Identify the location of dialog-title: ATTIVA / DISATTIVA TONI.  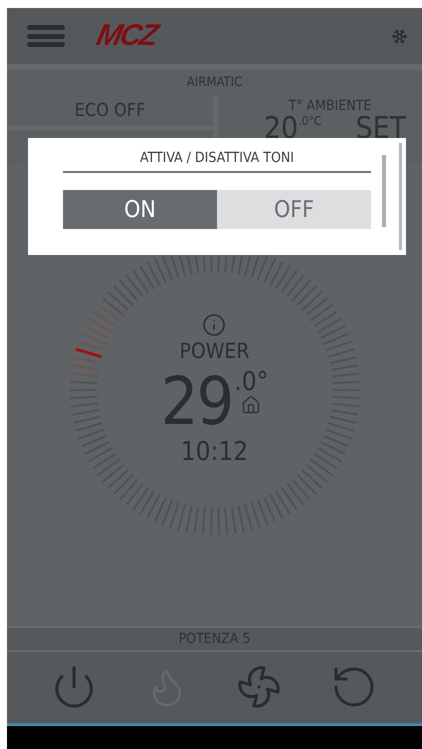
(217, 161).